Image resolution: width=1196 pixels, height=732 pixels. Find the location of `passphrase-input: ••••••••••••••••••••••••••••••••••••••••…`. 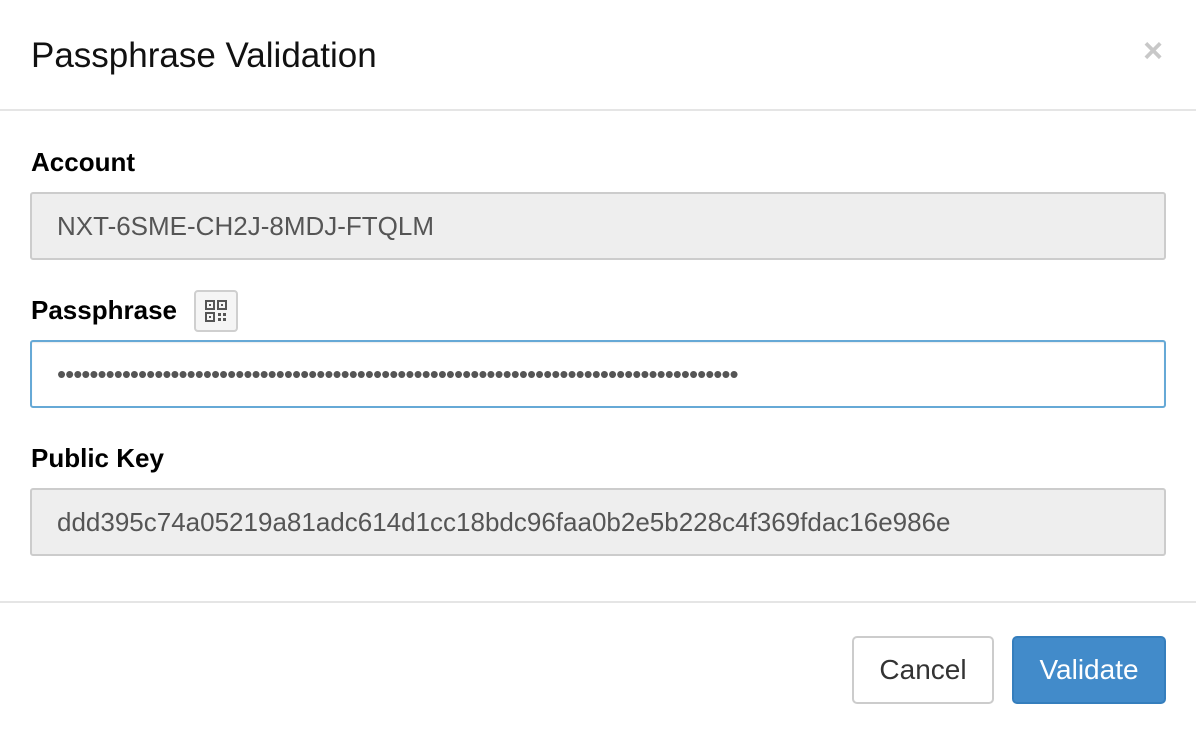

passphrase-input: ••••••••••••••••••••••••••••••••••••••••… is located at coordinates (598, 374).